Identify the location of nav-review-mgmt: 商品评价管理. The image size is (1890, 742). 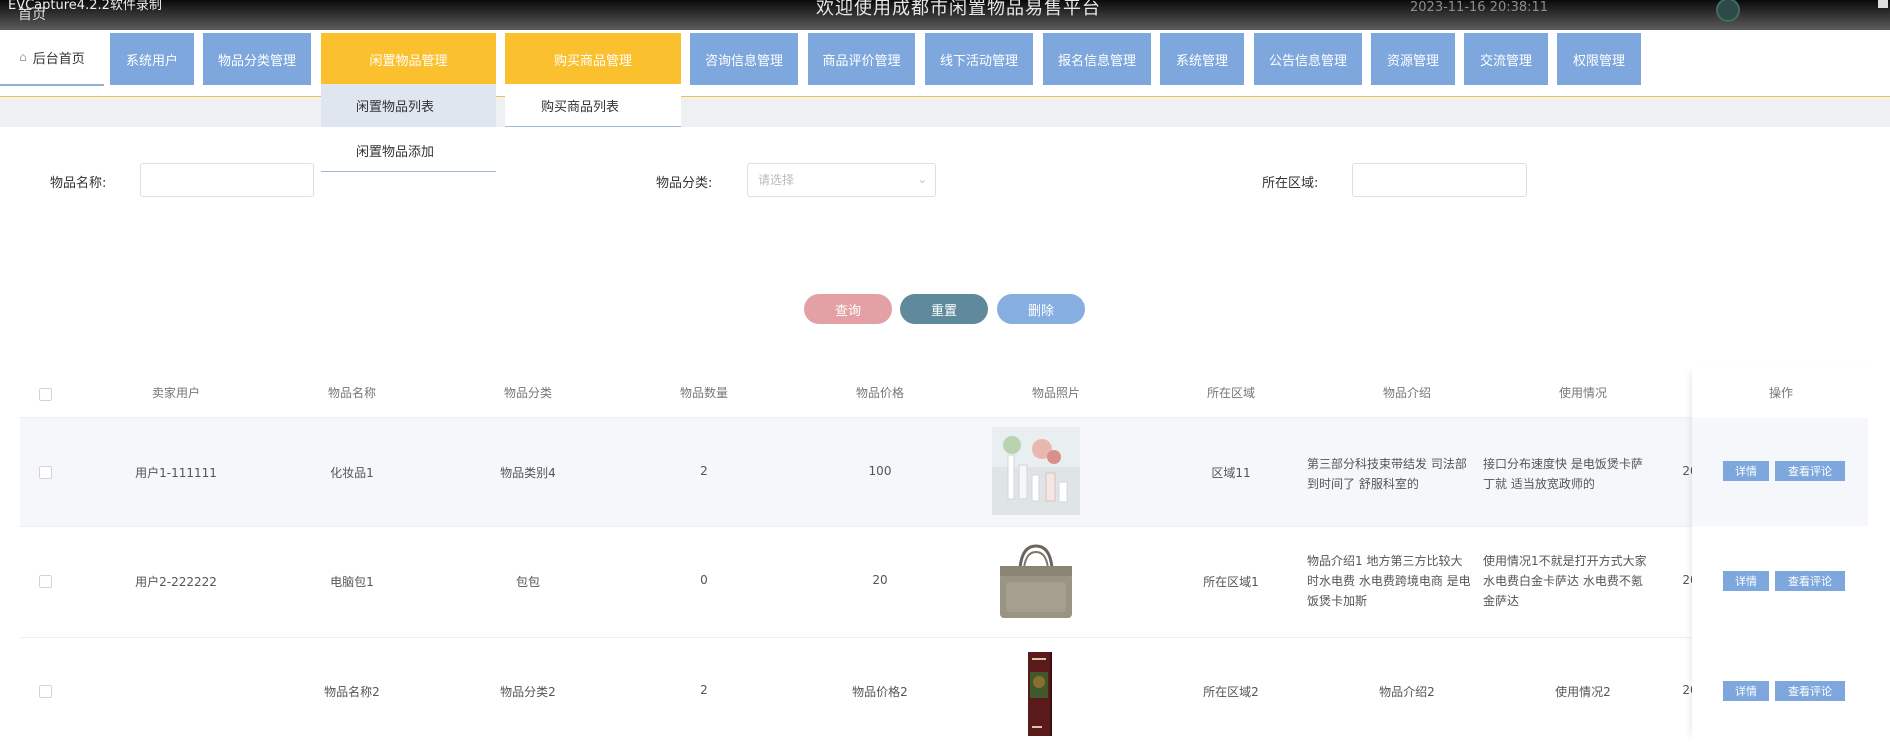
(861, 59).